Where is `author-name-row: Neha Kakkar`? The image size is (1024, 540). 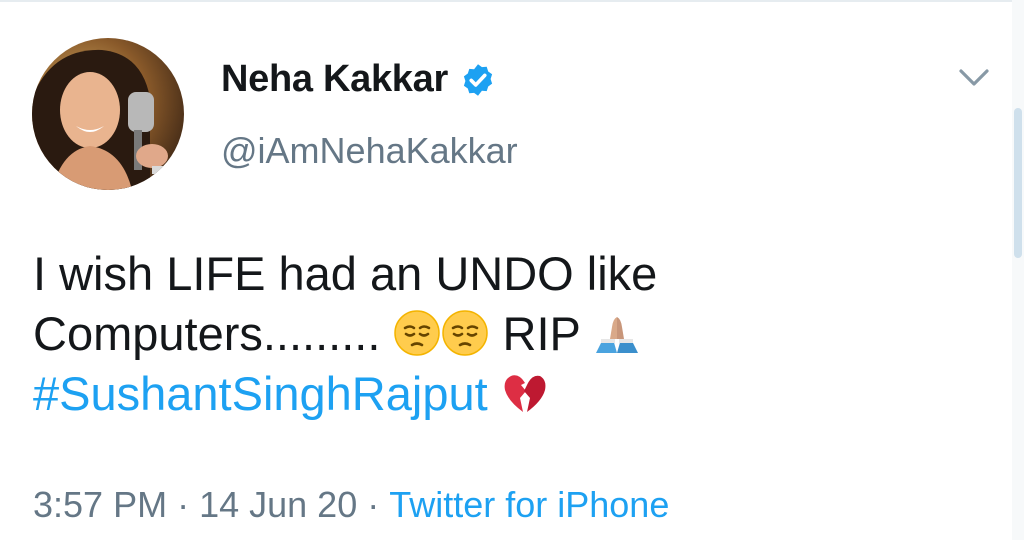 author-name-row: Neha Kakkar is located at coordinates (358, 79).